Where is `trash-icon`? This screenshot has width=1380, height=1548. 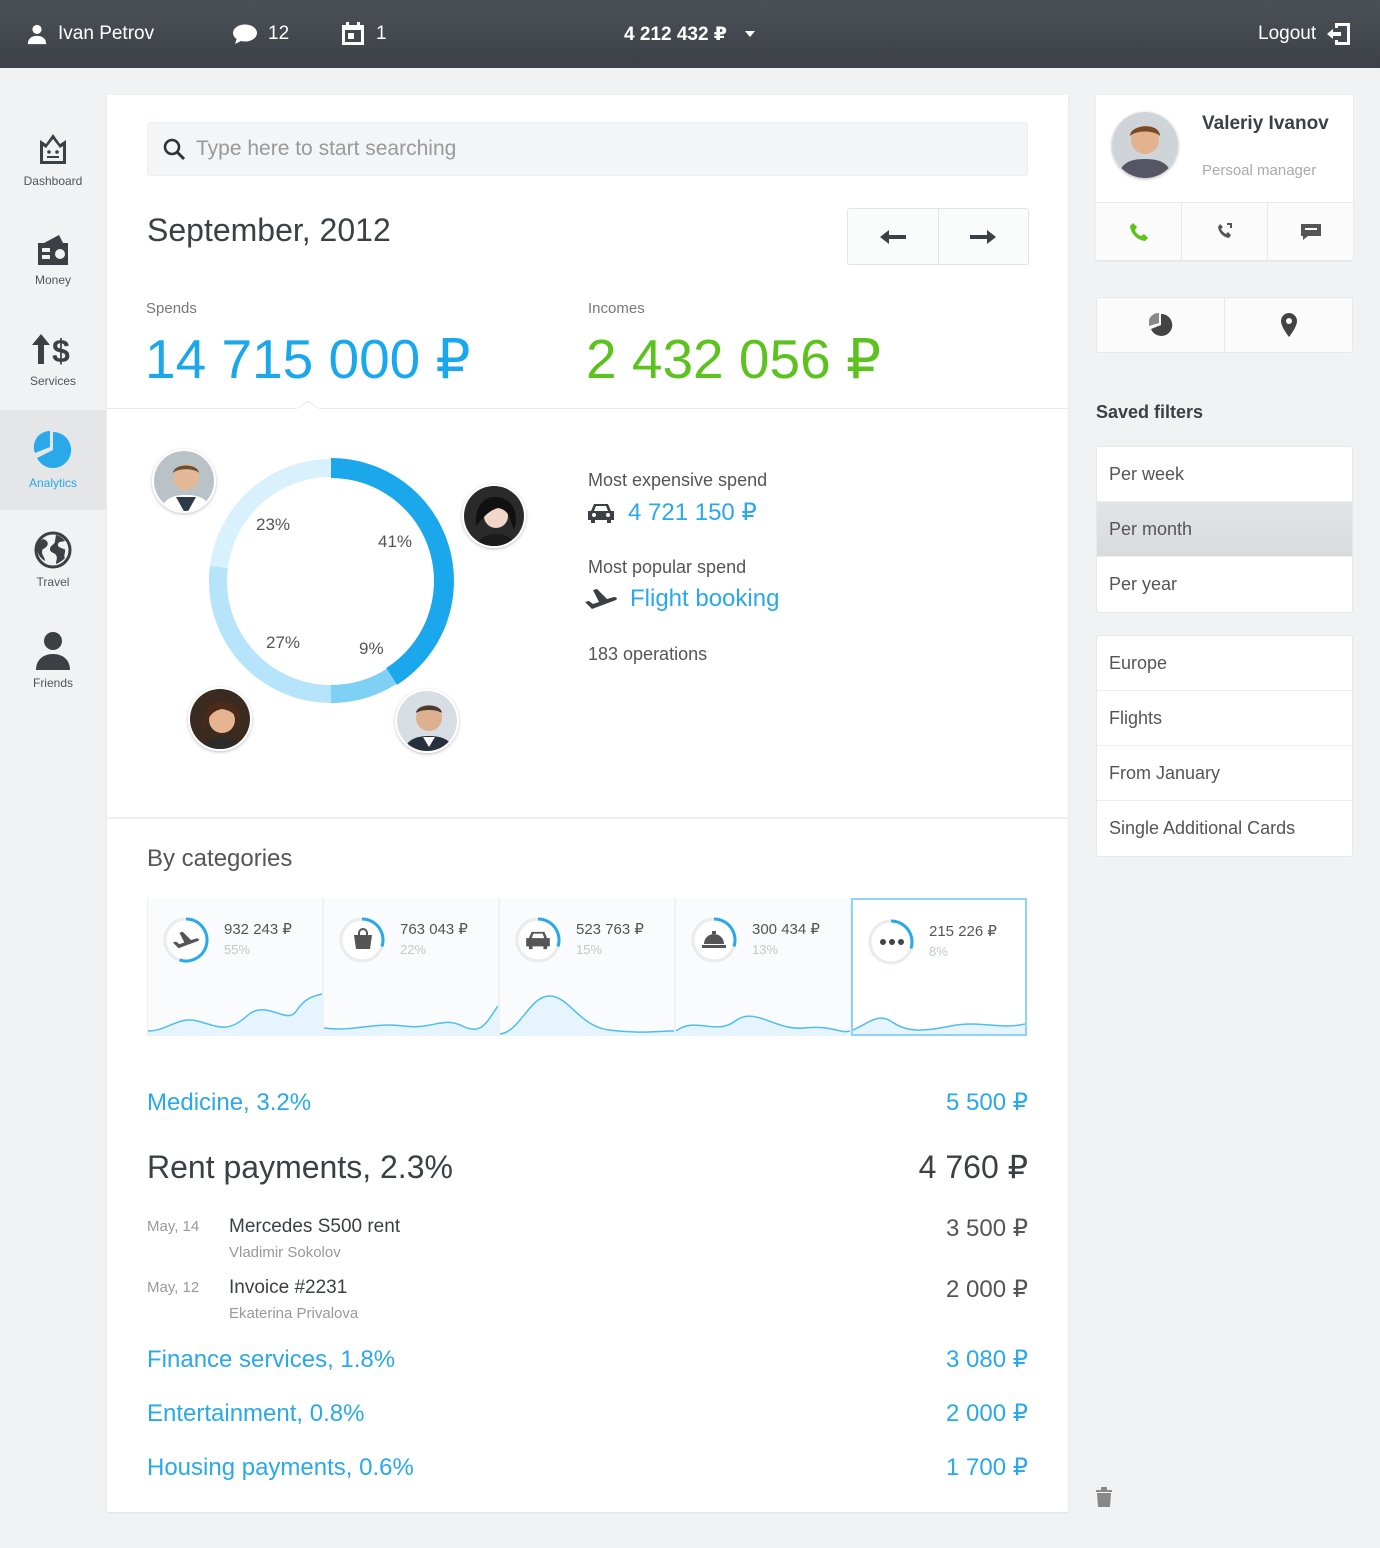 trash-icon is located at coordinates (1104, 1497).